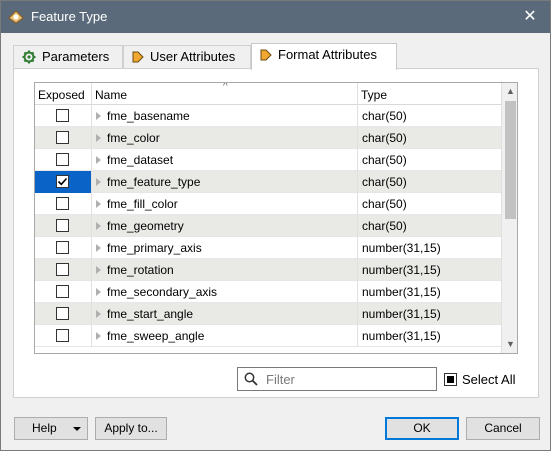  What do you see at coordinates (327, 54) in the screenshot?
I see `tab-format-attributes-label: Format Attributes` at bounding box center [327, 54].